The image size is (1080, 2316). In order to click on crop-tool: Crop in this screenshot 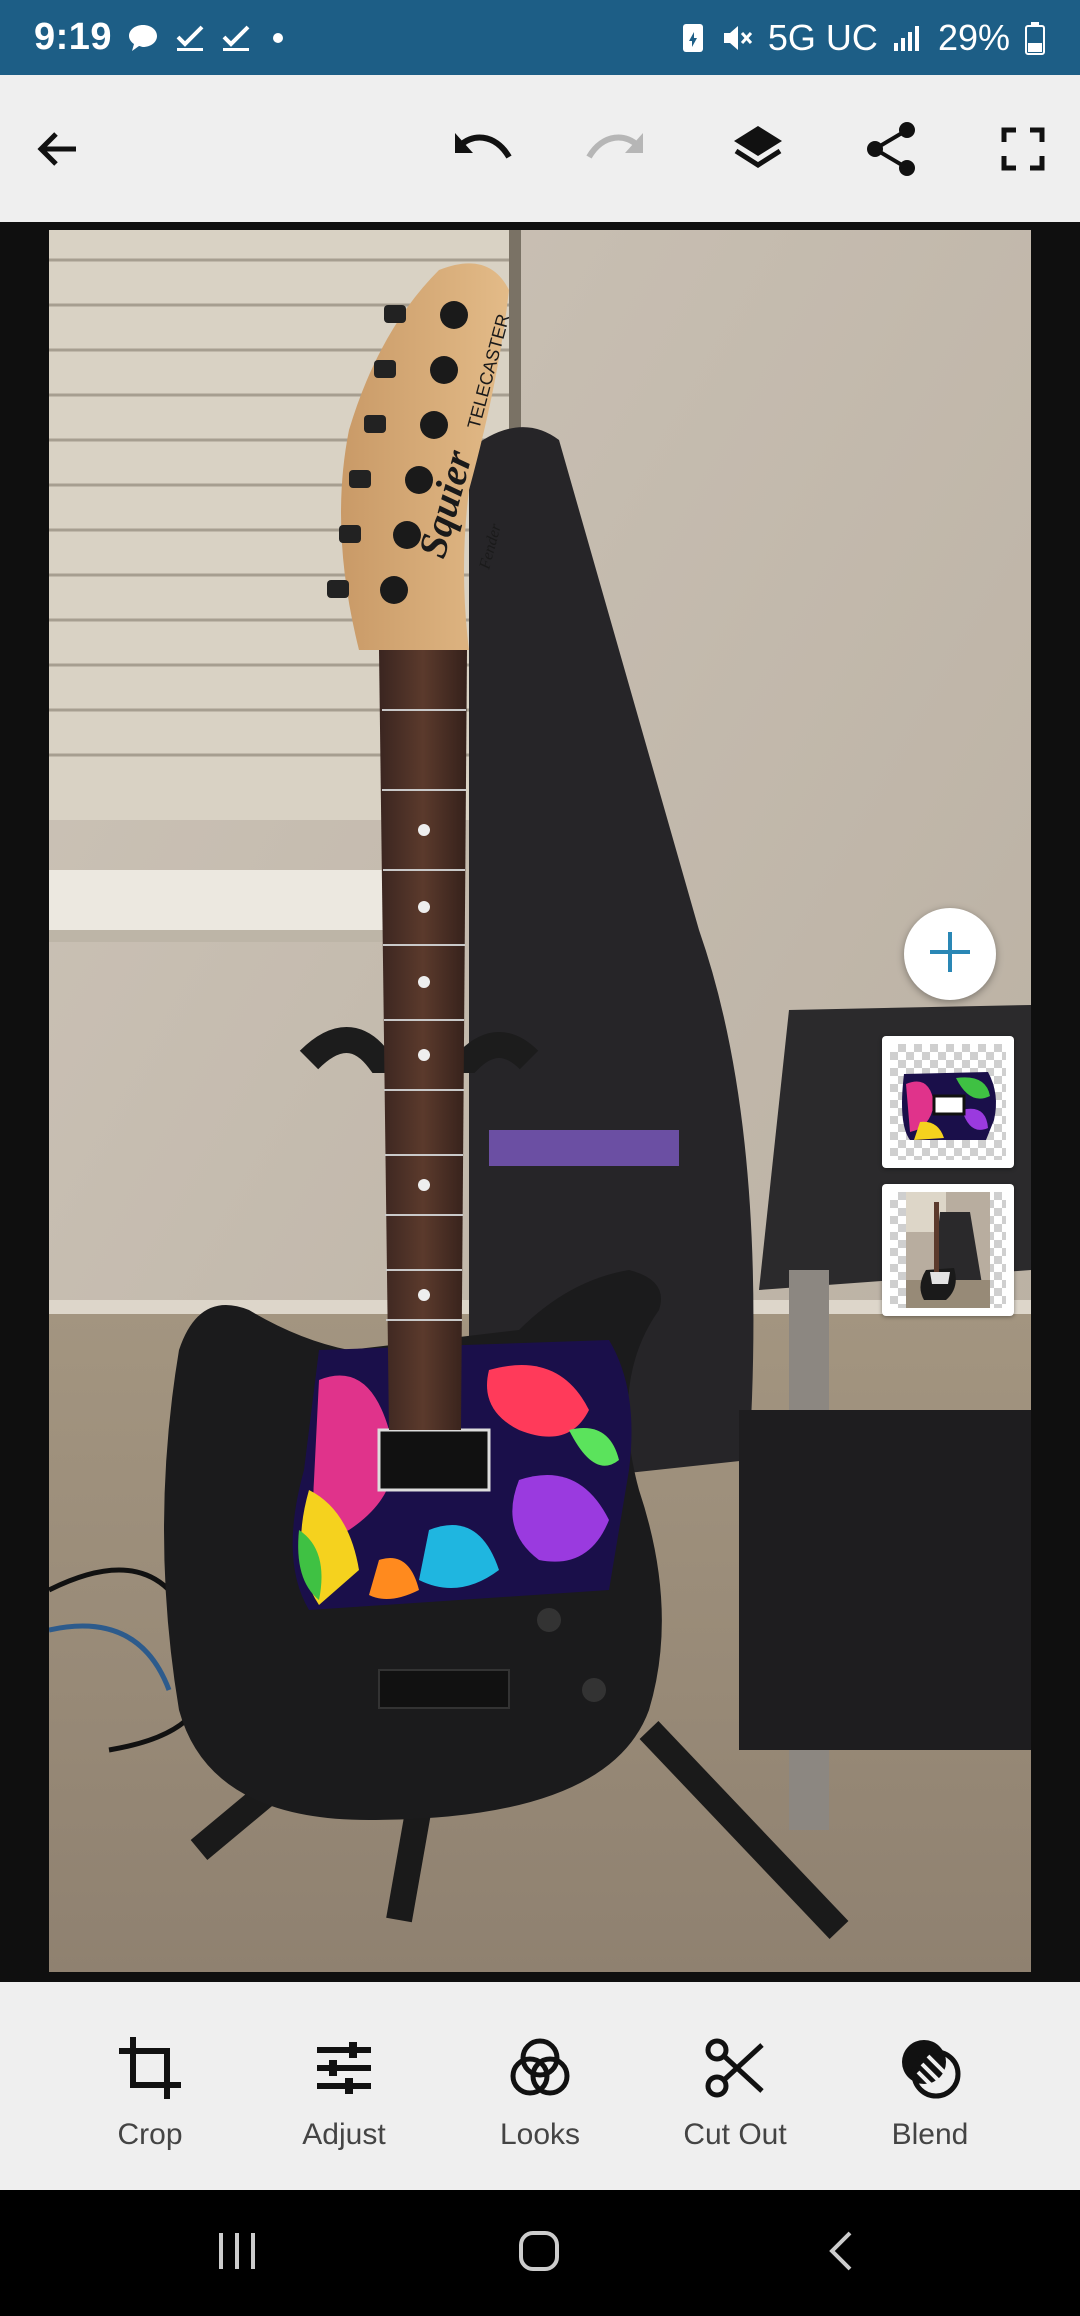, I will do `click(150, 2086)`.